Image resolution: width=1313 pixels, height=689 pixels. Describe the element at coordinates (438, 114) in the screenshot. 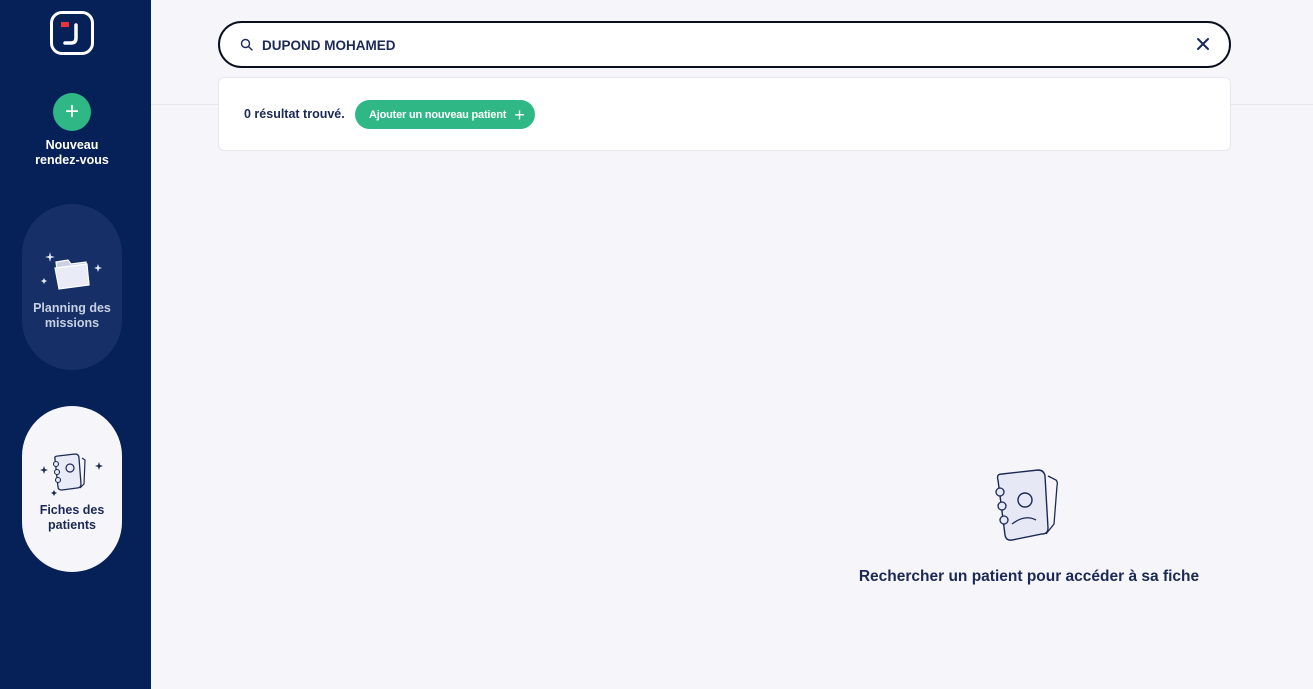

I see `add-patient-label: Ajouter un nouveau patient` at that location.